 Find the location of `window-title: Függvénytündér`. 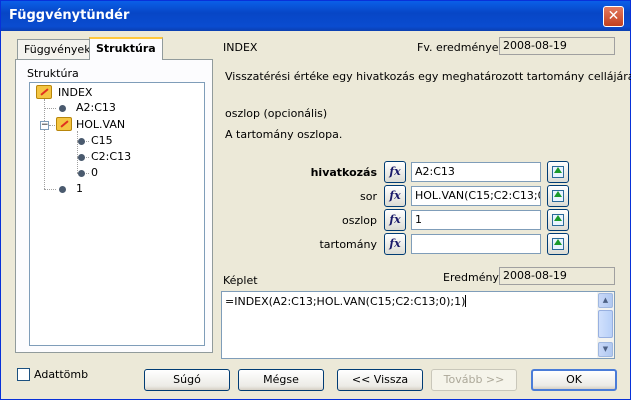

window-title: Függvénytündér is located at coordinates (69, 15).